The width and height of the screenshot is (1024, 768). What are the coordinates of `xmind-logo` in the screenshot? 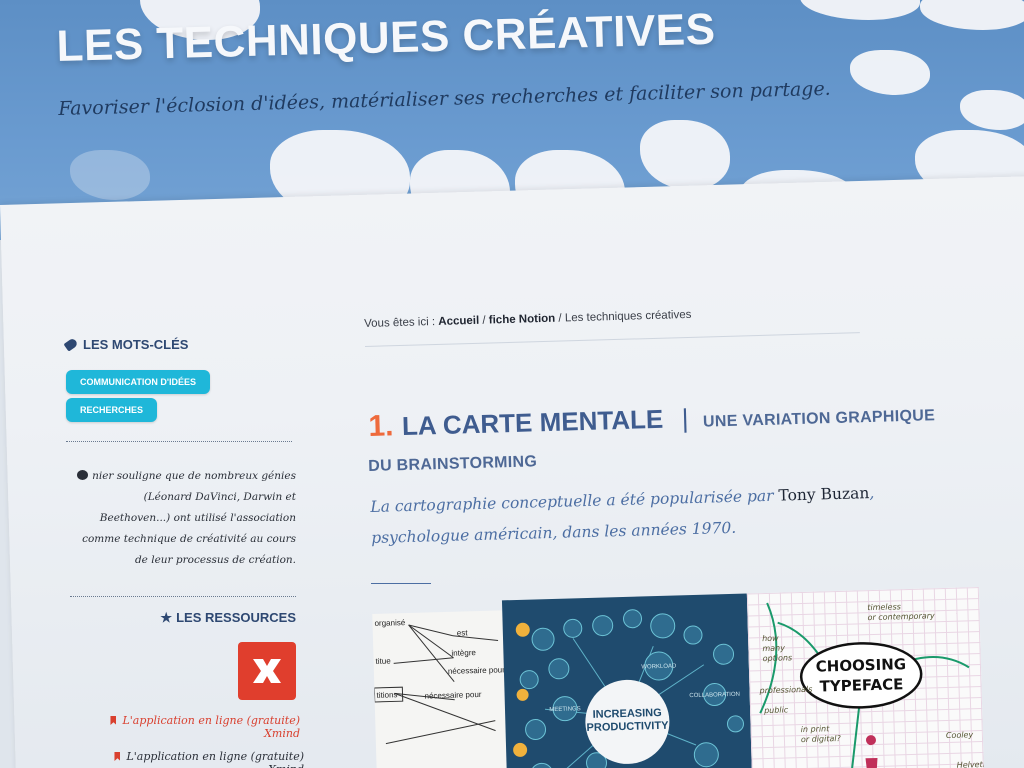 It's located at (267, 671).